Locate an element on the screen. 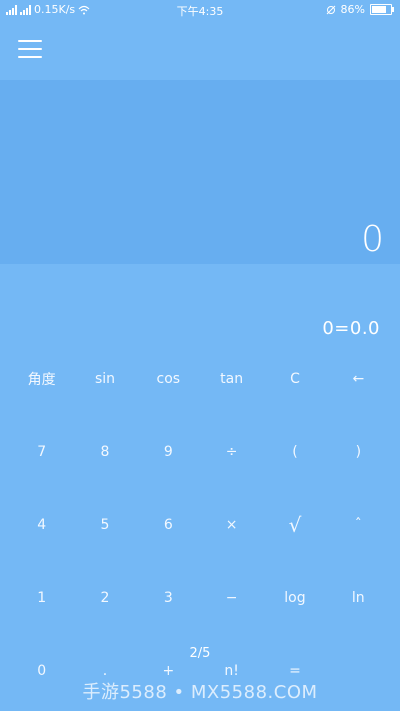 The height and width of the screenshot is (711, 400). open-paren-key: ( is located at coordinates (294, 451).